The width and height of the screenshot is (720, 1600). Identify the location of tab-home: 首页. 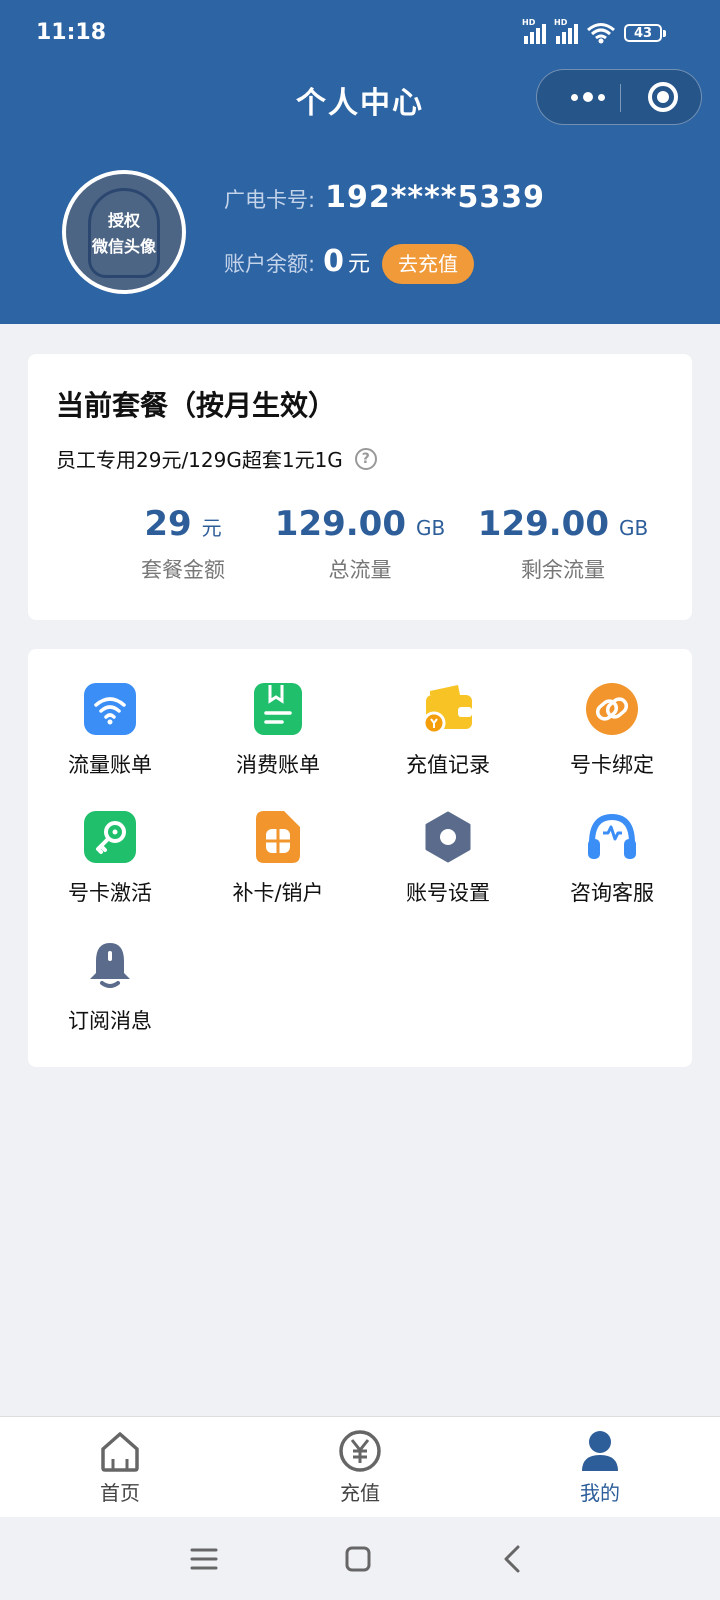
(120, 1467).